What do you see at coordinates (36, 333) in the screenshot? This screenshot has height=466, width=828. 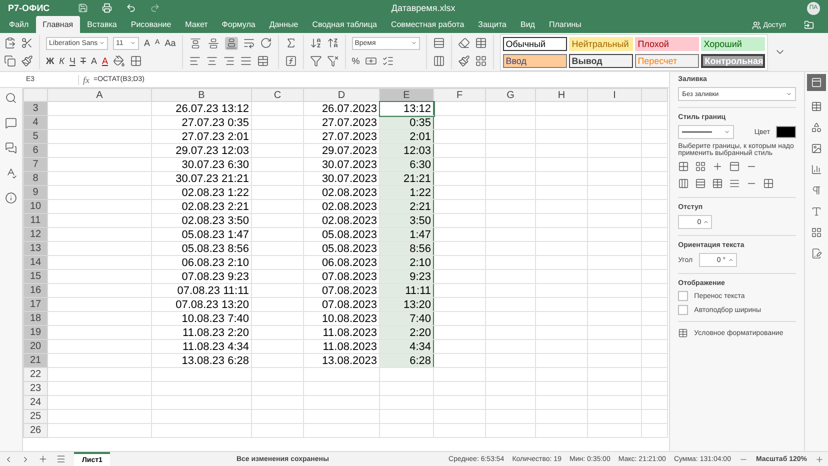 I see `row-header: 19` at bounding box center [36, 333].